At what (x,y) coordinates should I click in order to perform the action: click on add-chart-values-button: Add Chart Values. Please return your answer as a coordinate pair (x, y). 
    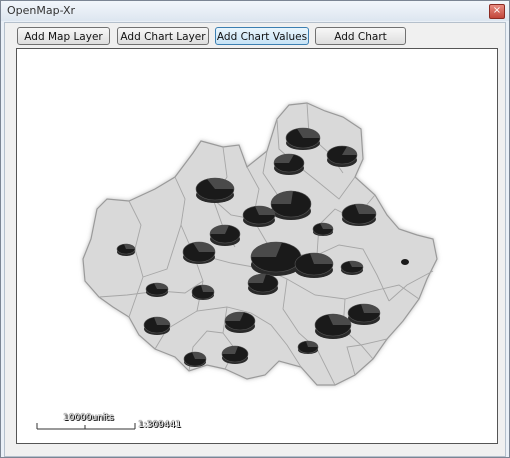
    Looking at the image, I should click on (262, 36).